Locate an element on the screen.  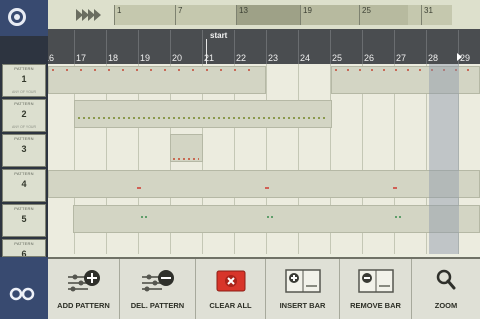
ruler-bar-label: 23 is located at coordinates (273, 58).